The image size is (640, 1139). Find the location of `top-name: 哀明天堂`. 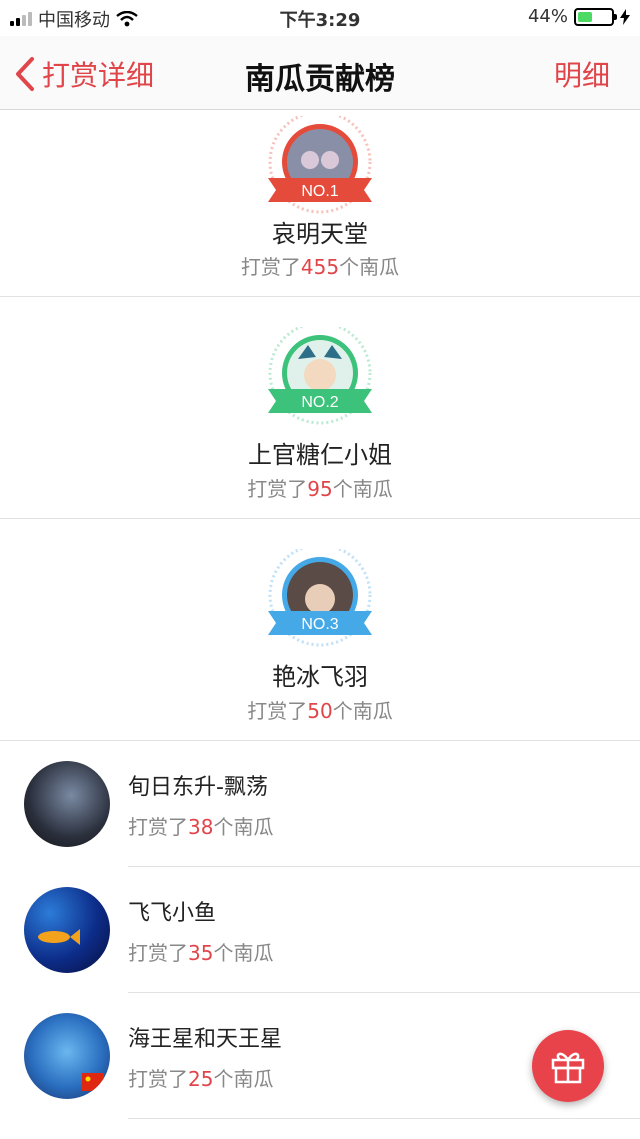

top-name: 哀明天堂 is located at coordinates (320, 234).